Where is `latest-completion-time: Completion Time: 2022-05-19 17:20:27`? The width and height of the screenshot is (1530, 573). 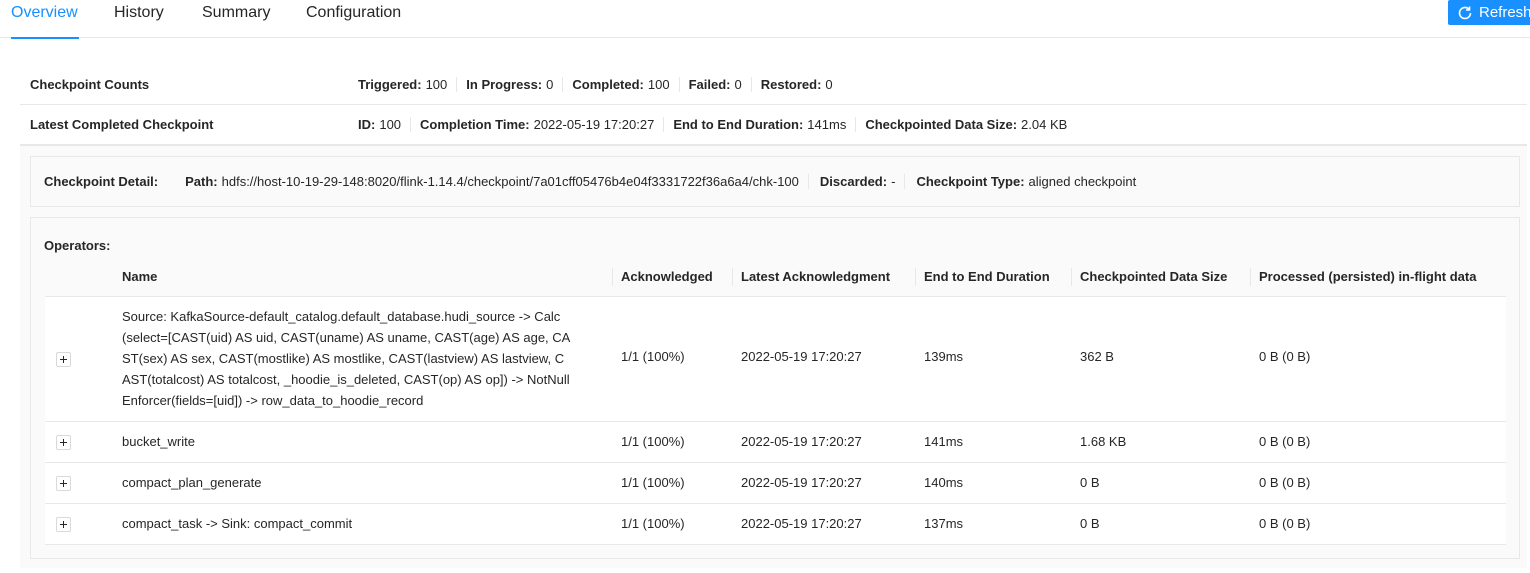 latest-completion-time: Completion Time: 2022-05-19 17:20:27 is located at coordinates (536, 124).